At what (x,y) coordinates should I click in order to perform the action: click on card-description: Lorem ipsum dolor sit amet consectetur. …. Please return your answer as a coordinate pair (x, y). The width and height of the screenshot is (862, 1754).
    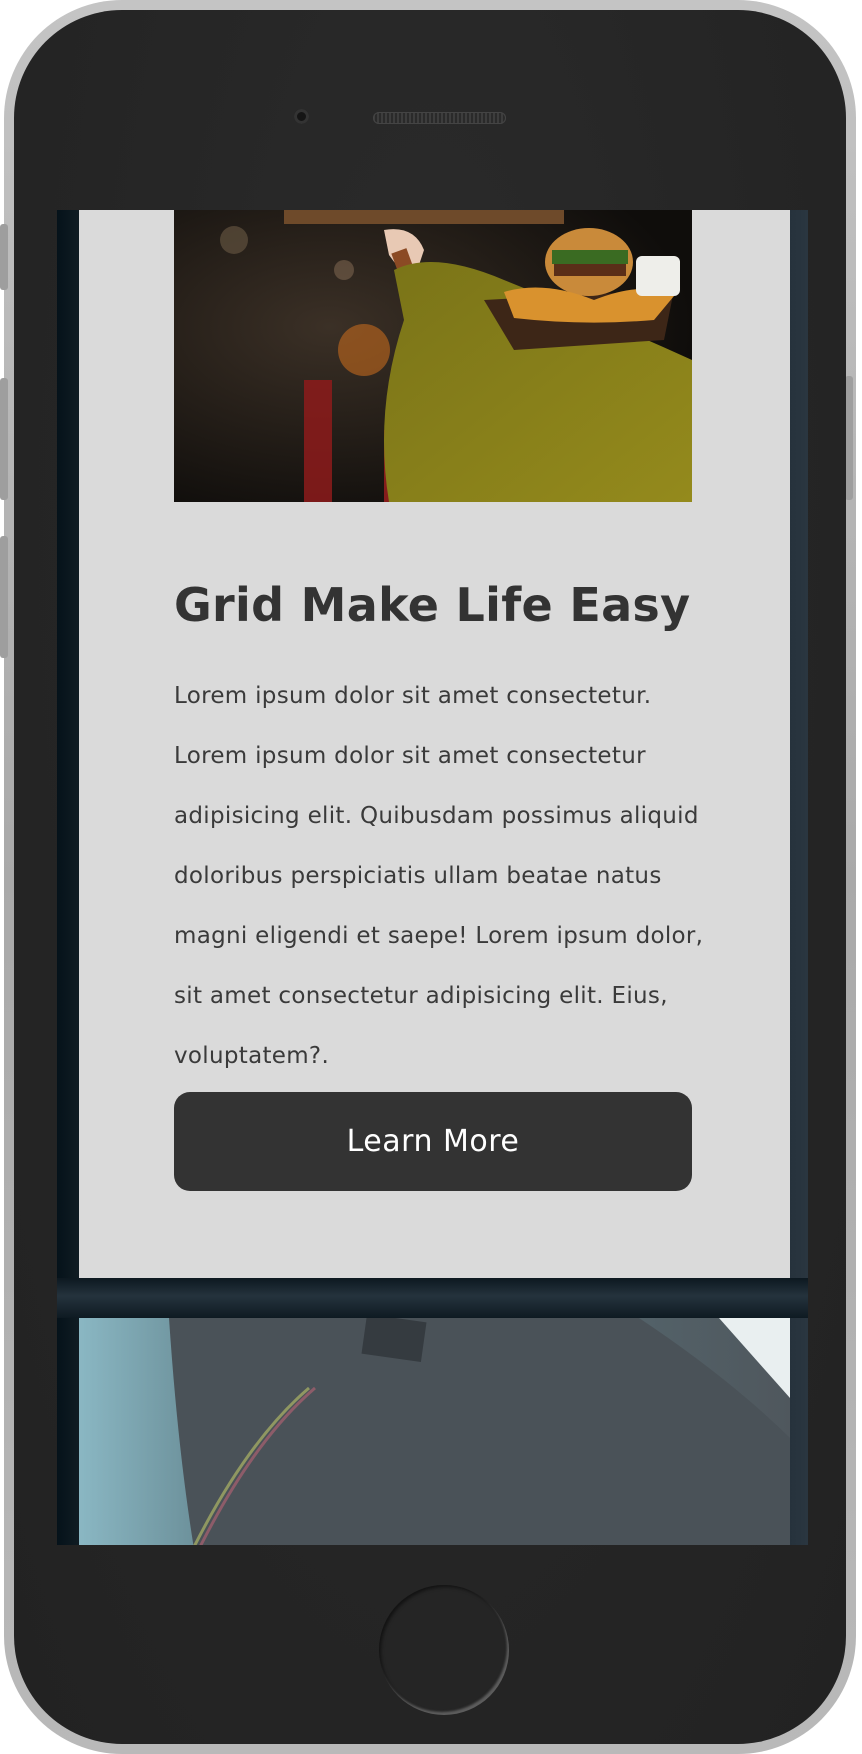
    Looking at the image, I should click on (439, 876).